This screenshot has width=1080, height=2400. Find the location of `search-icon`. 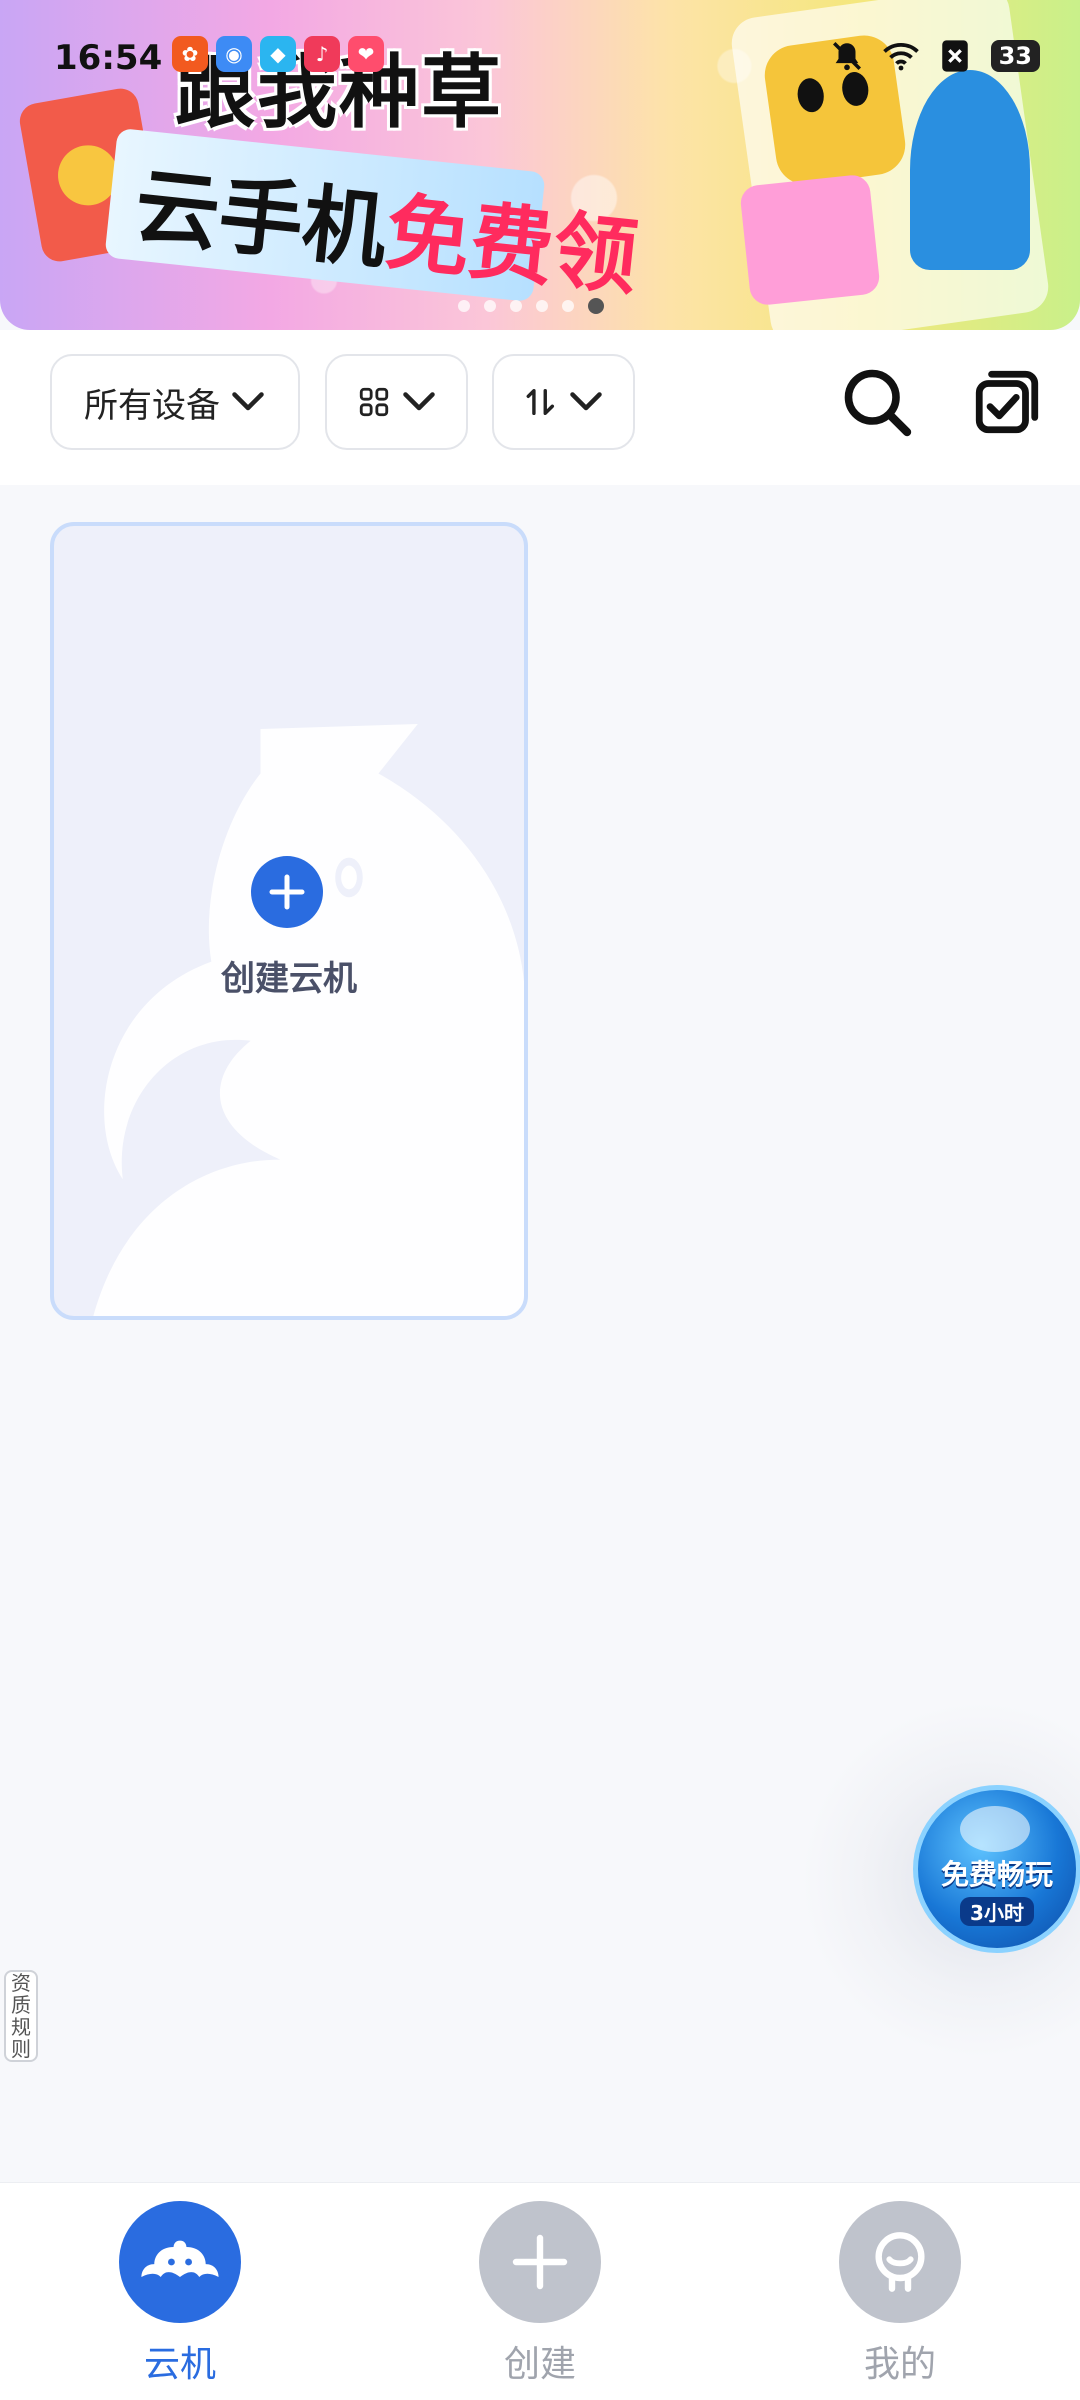

search-icon is located at coordinates (878, 403).